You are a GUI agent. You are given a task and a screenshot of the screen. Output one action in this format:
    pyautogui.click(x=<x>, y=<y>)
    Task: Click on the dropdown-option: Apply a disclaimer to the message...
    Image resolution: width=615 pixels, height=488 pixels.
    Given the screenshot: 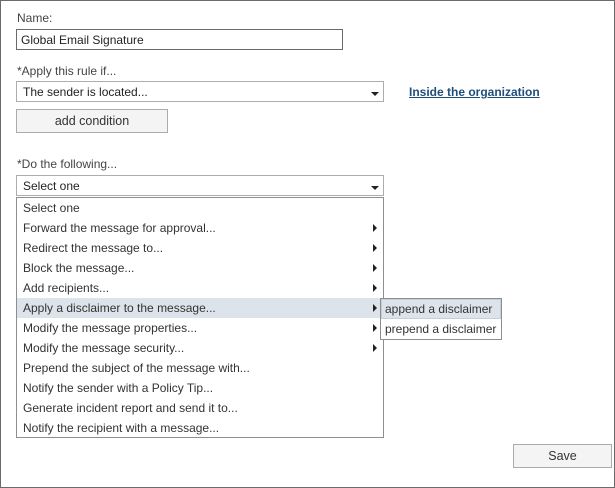 What is the action you would take?
    pyautogui.click(x=200, y=308)
    